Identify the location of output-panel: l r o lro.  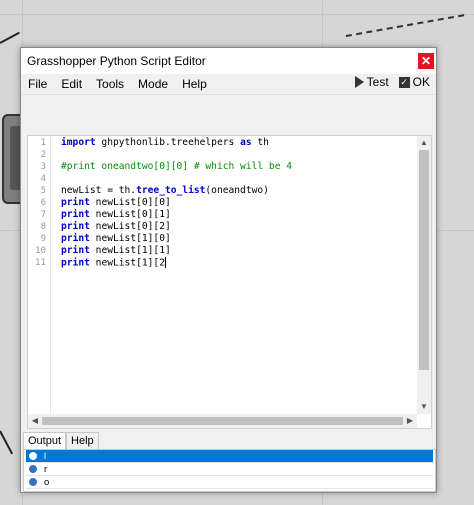
(229, 470).